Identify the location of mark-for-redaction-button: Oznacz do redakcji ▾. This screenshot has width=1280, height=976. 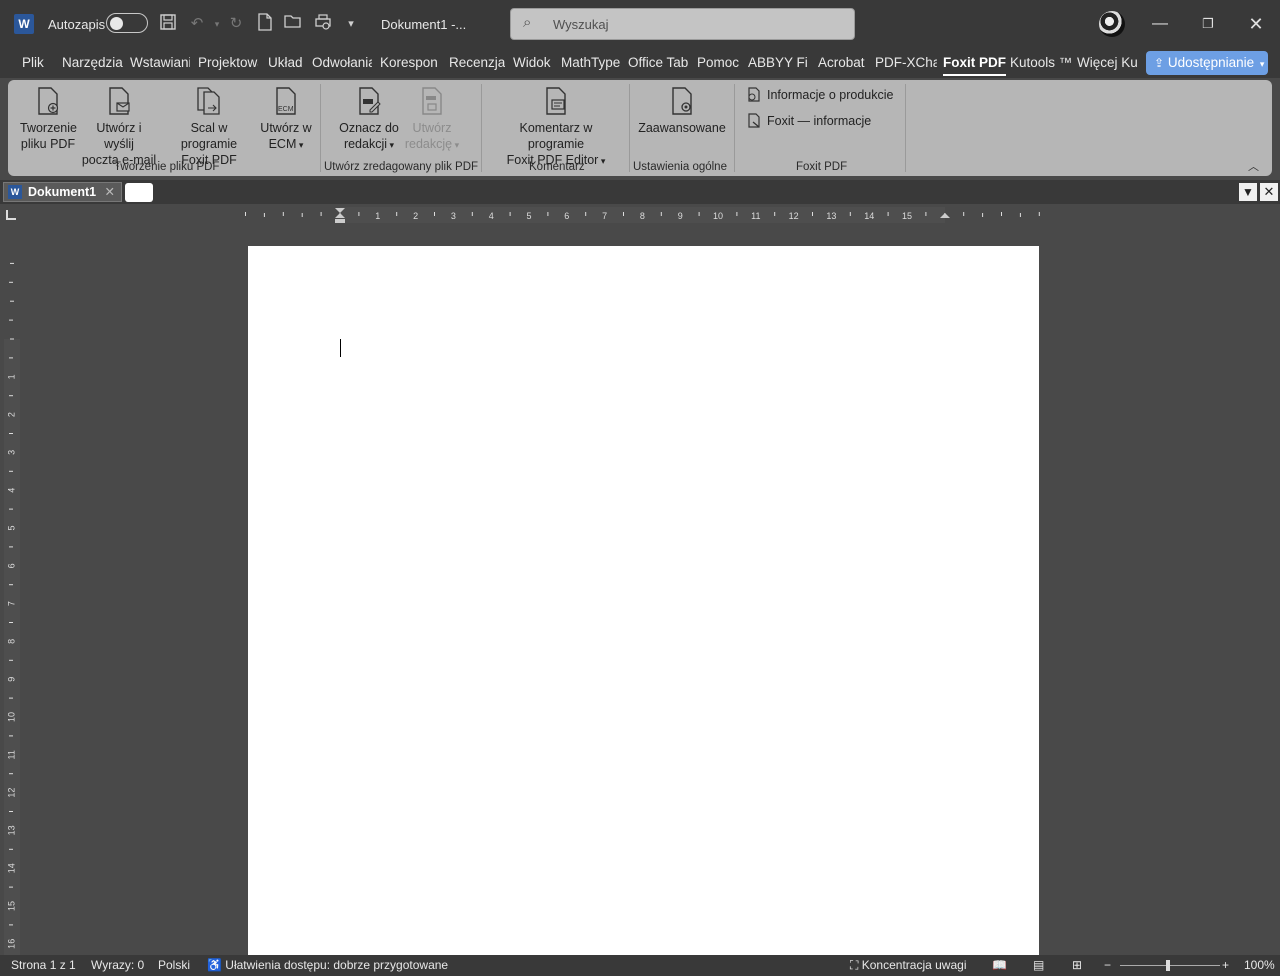
(369, 119).